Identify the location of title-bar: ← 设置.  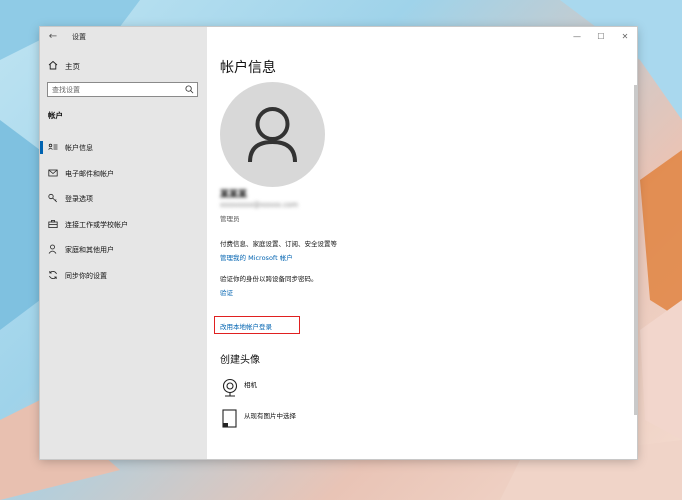
(123, 37).